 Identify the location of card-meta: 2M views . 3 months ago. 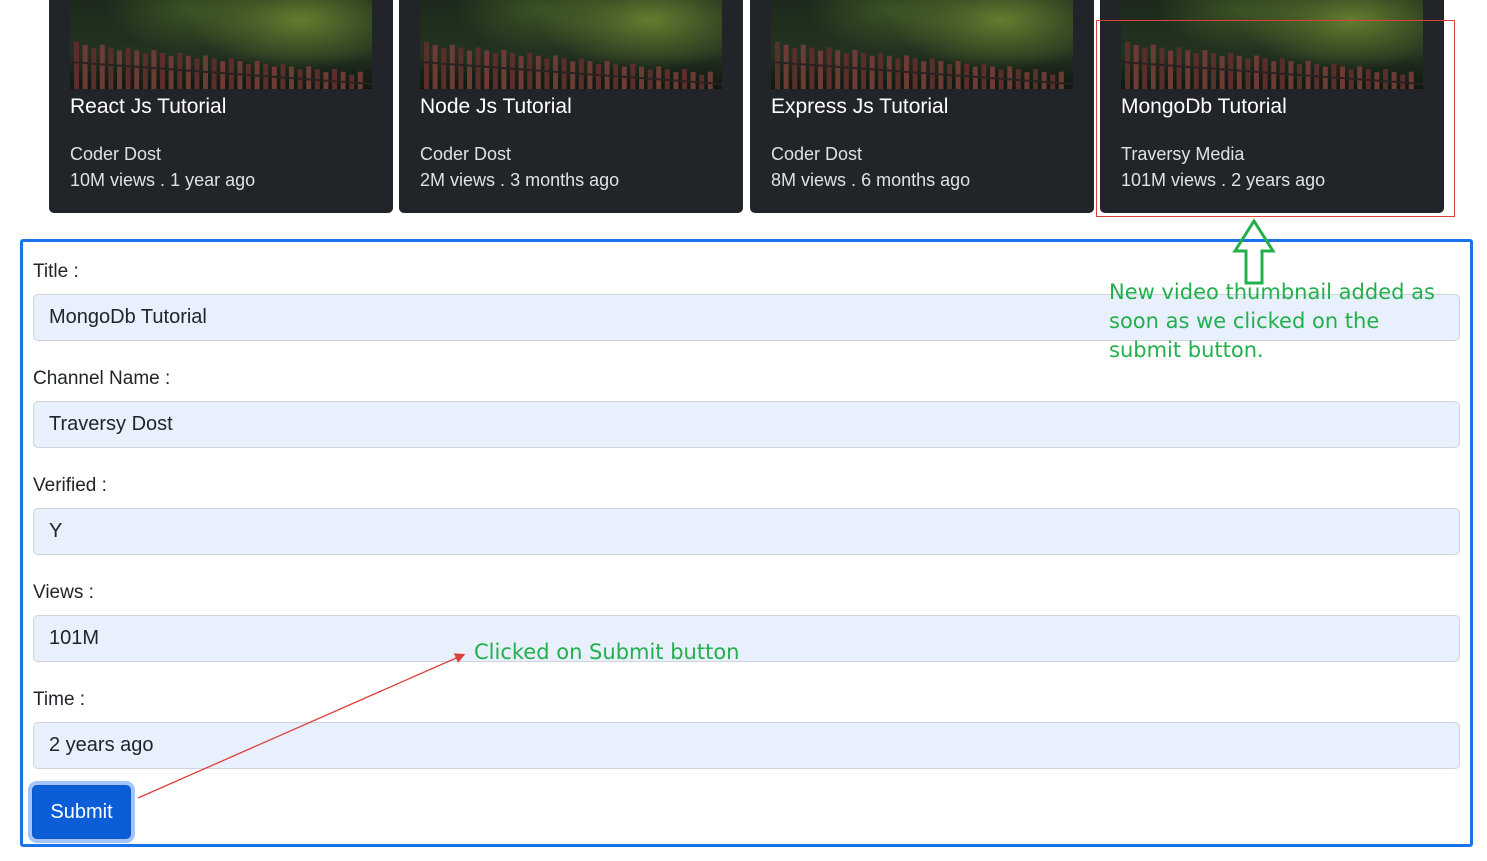
(519, 180).